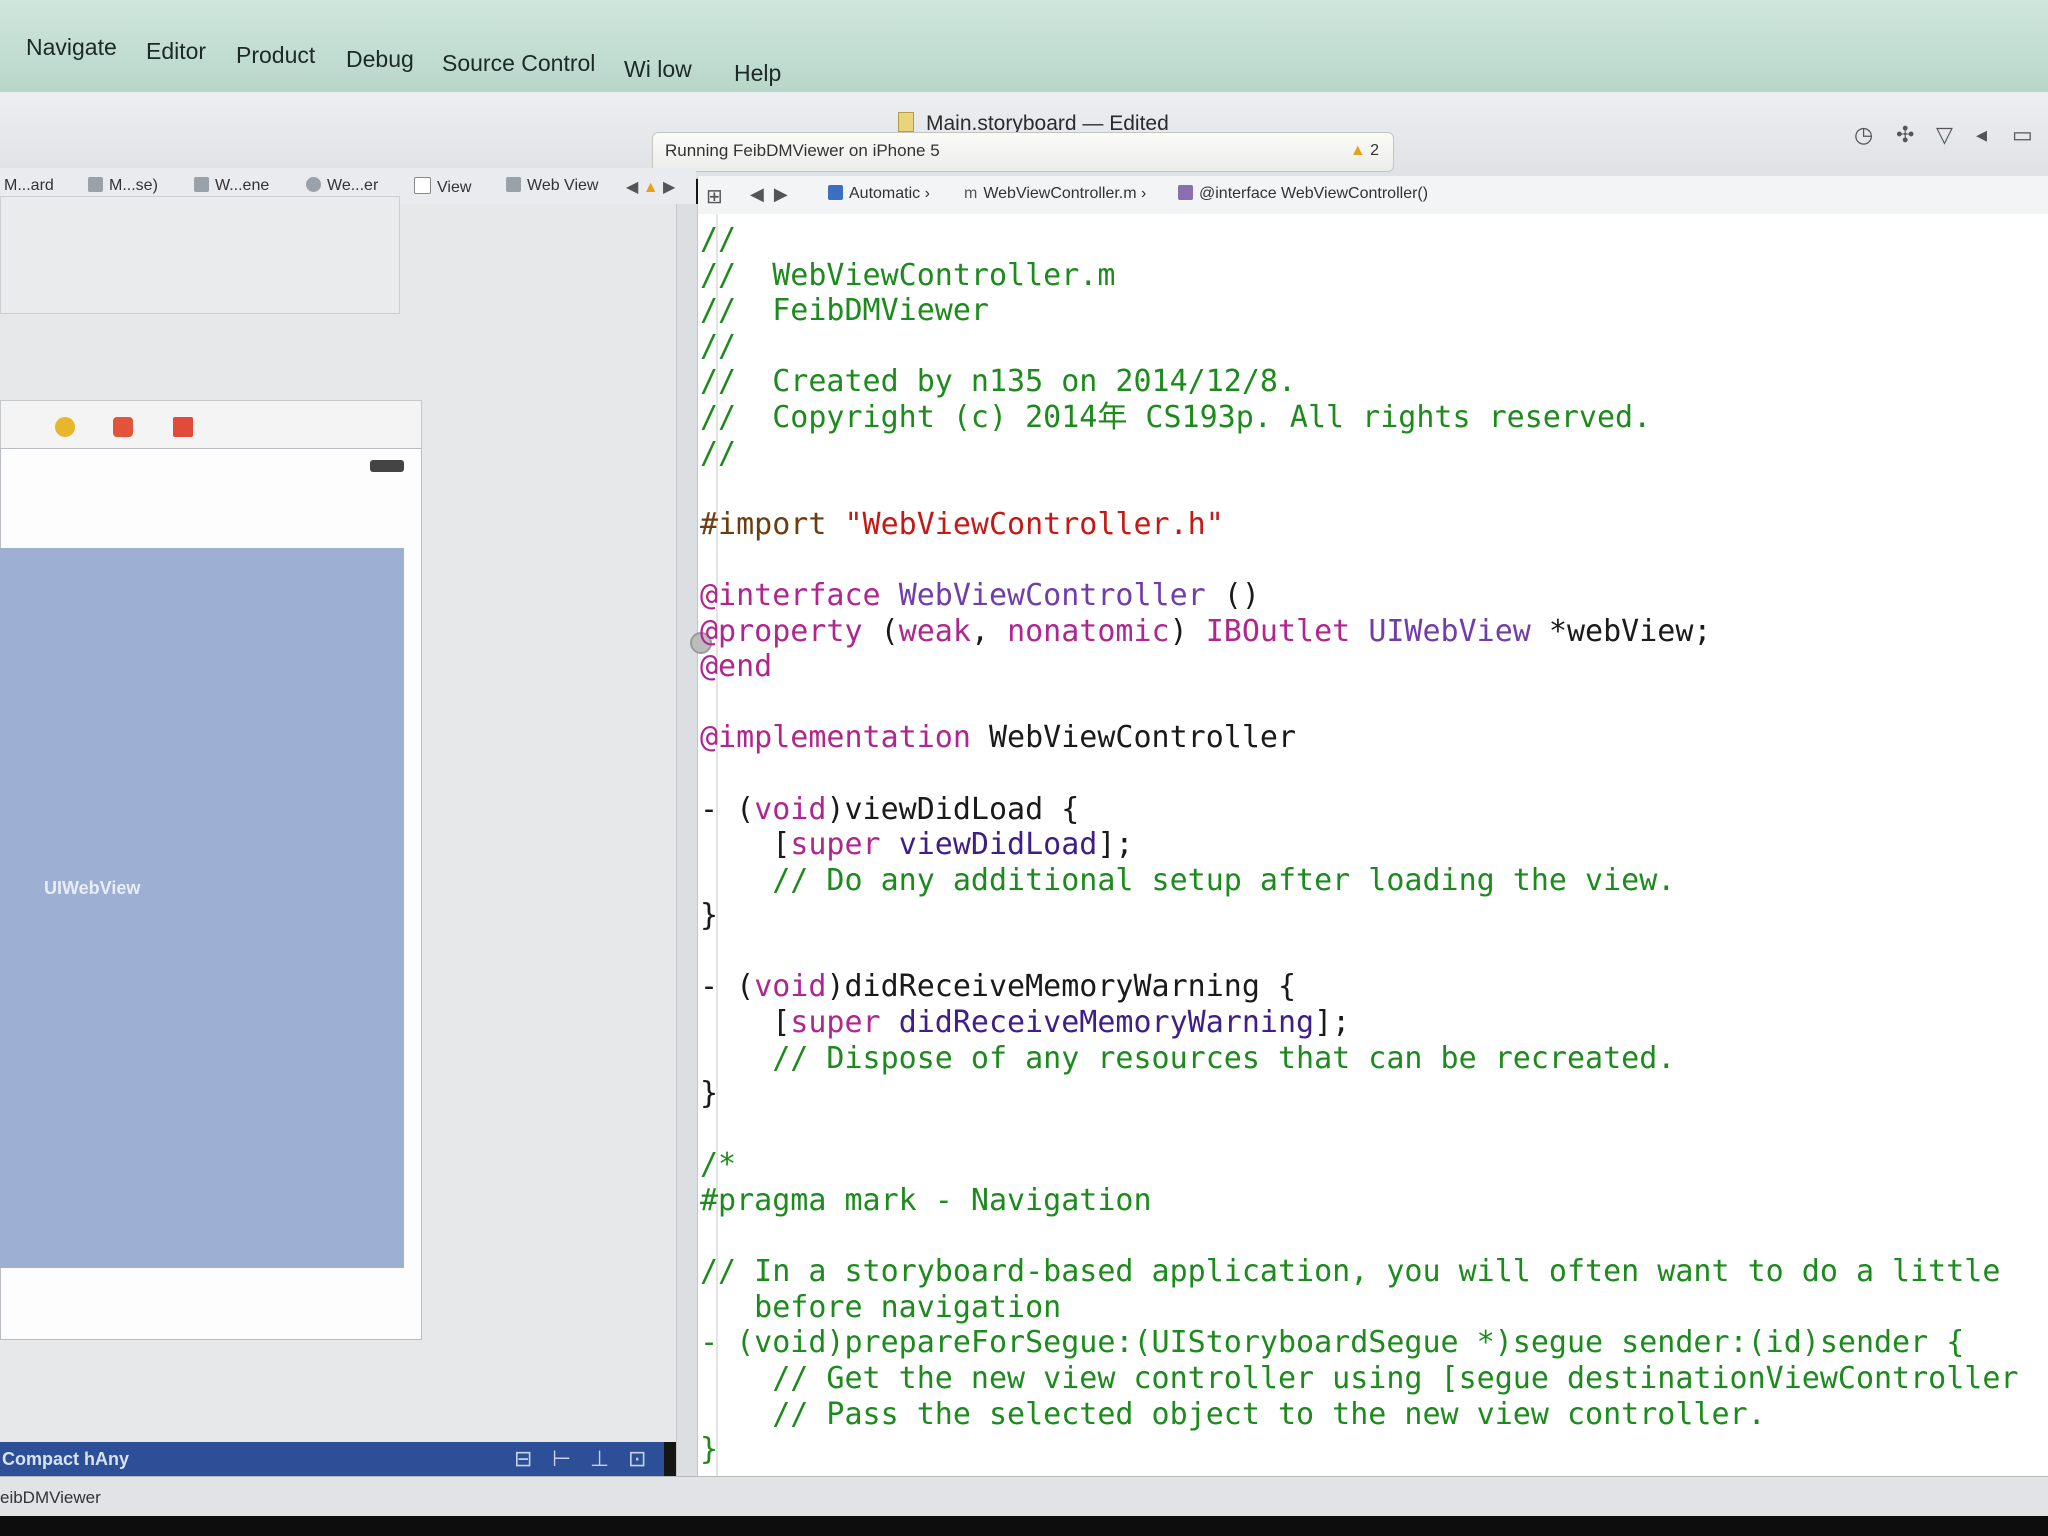 This screenshot has height=1536, width=2048. What do you see at coordinates (342, 186) in the screenshot?
I see `breadcrumb-controller: We...er` at bounding box center [342, 186].